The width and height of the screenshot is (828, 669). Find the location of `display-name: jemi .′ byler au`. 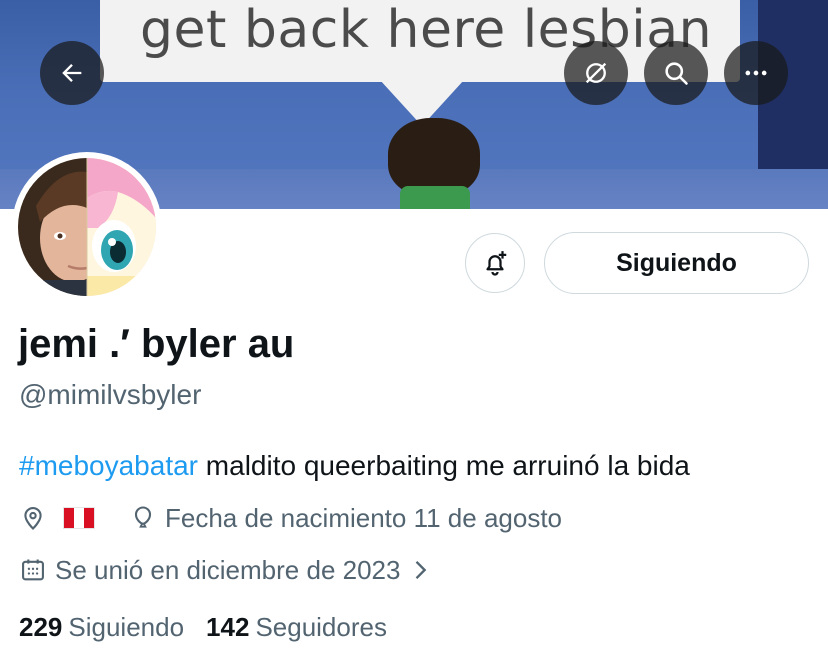

display-name: jemi .′ byler au is located at coordinates (156, 344).